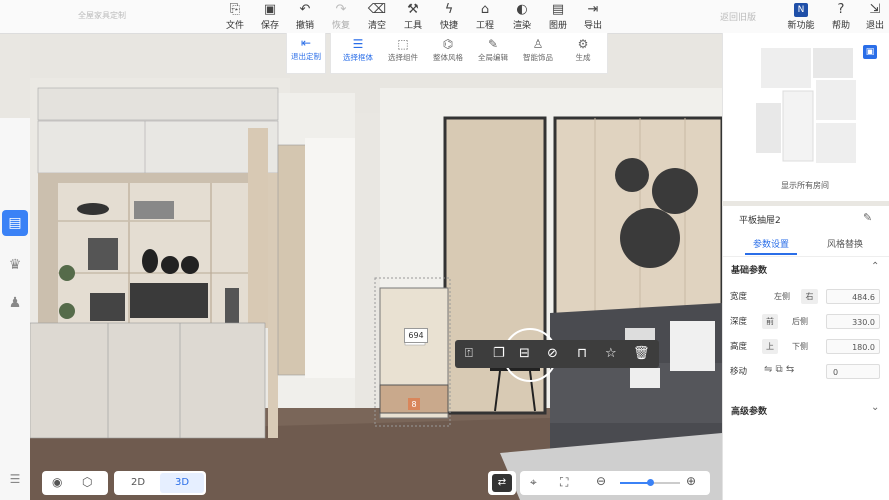  What do you see at coordinates (15, 479) in the screenshot?
I see `layers-icon: ☰` at bounding box center [15, 479].